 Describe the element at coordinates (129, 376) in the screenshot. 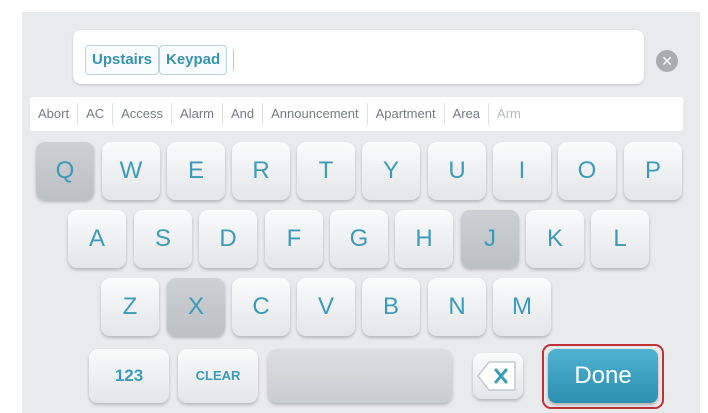

I see `numbers-key: 123` at that location.